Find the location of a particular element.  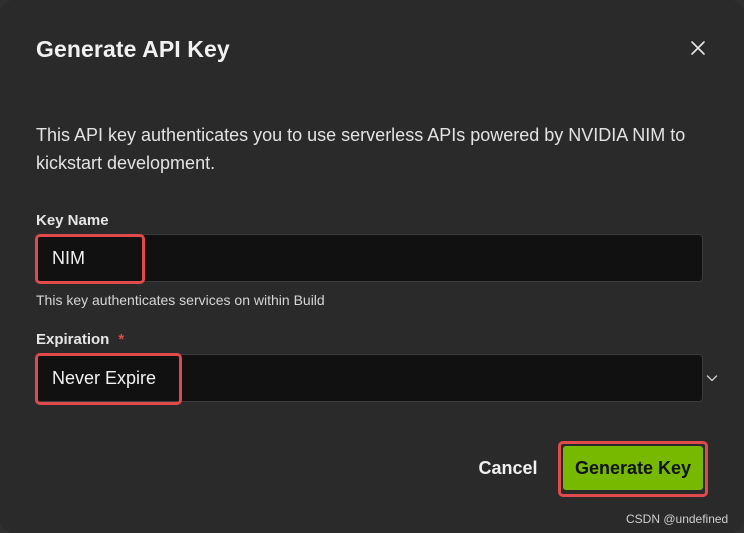

watermark: CSDN @undefined is located at coordinates (677, 519).